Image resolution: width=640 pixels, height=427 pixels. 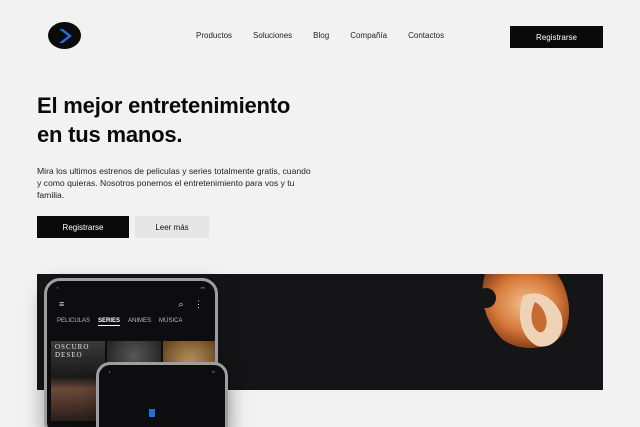 I want to click on phone-category-tabs: PELICULAS SERIES ANIMES MÚSICA, so click(x=131, y=322).